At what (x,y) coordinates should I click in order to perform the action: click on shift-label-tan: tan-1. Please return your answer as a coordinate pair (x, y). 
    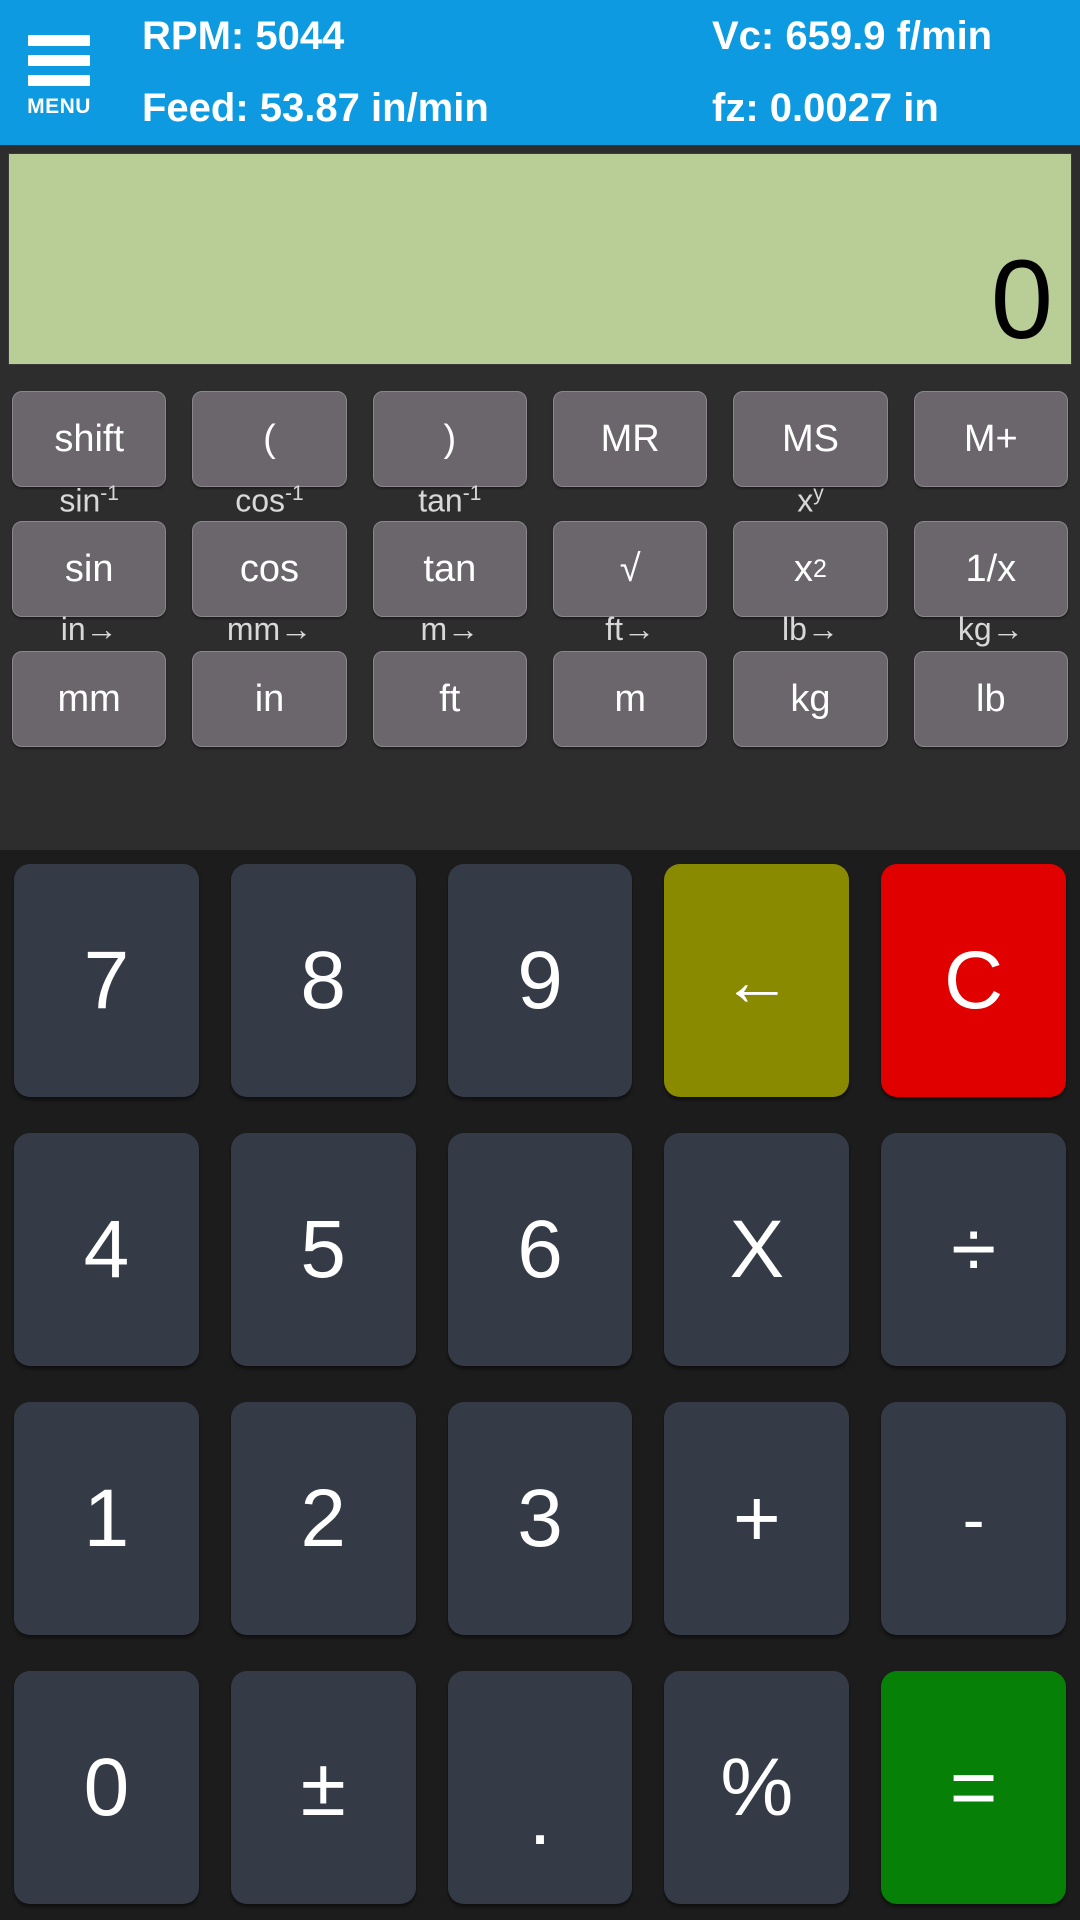
    Looking at the image, I should click on (450, 500).